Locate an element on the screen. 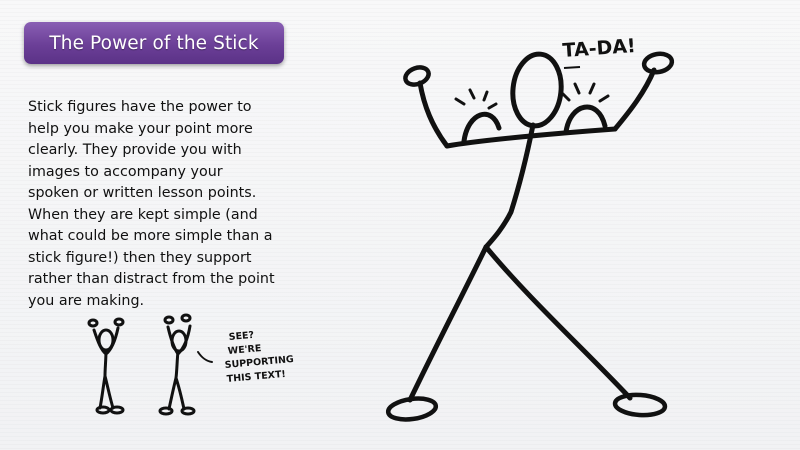 The height and width of the screenshot is (450, 800). big-figure-right-fist is located at coordinates (658, 63).